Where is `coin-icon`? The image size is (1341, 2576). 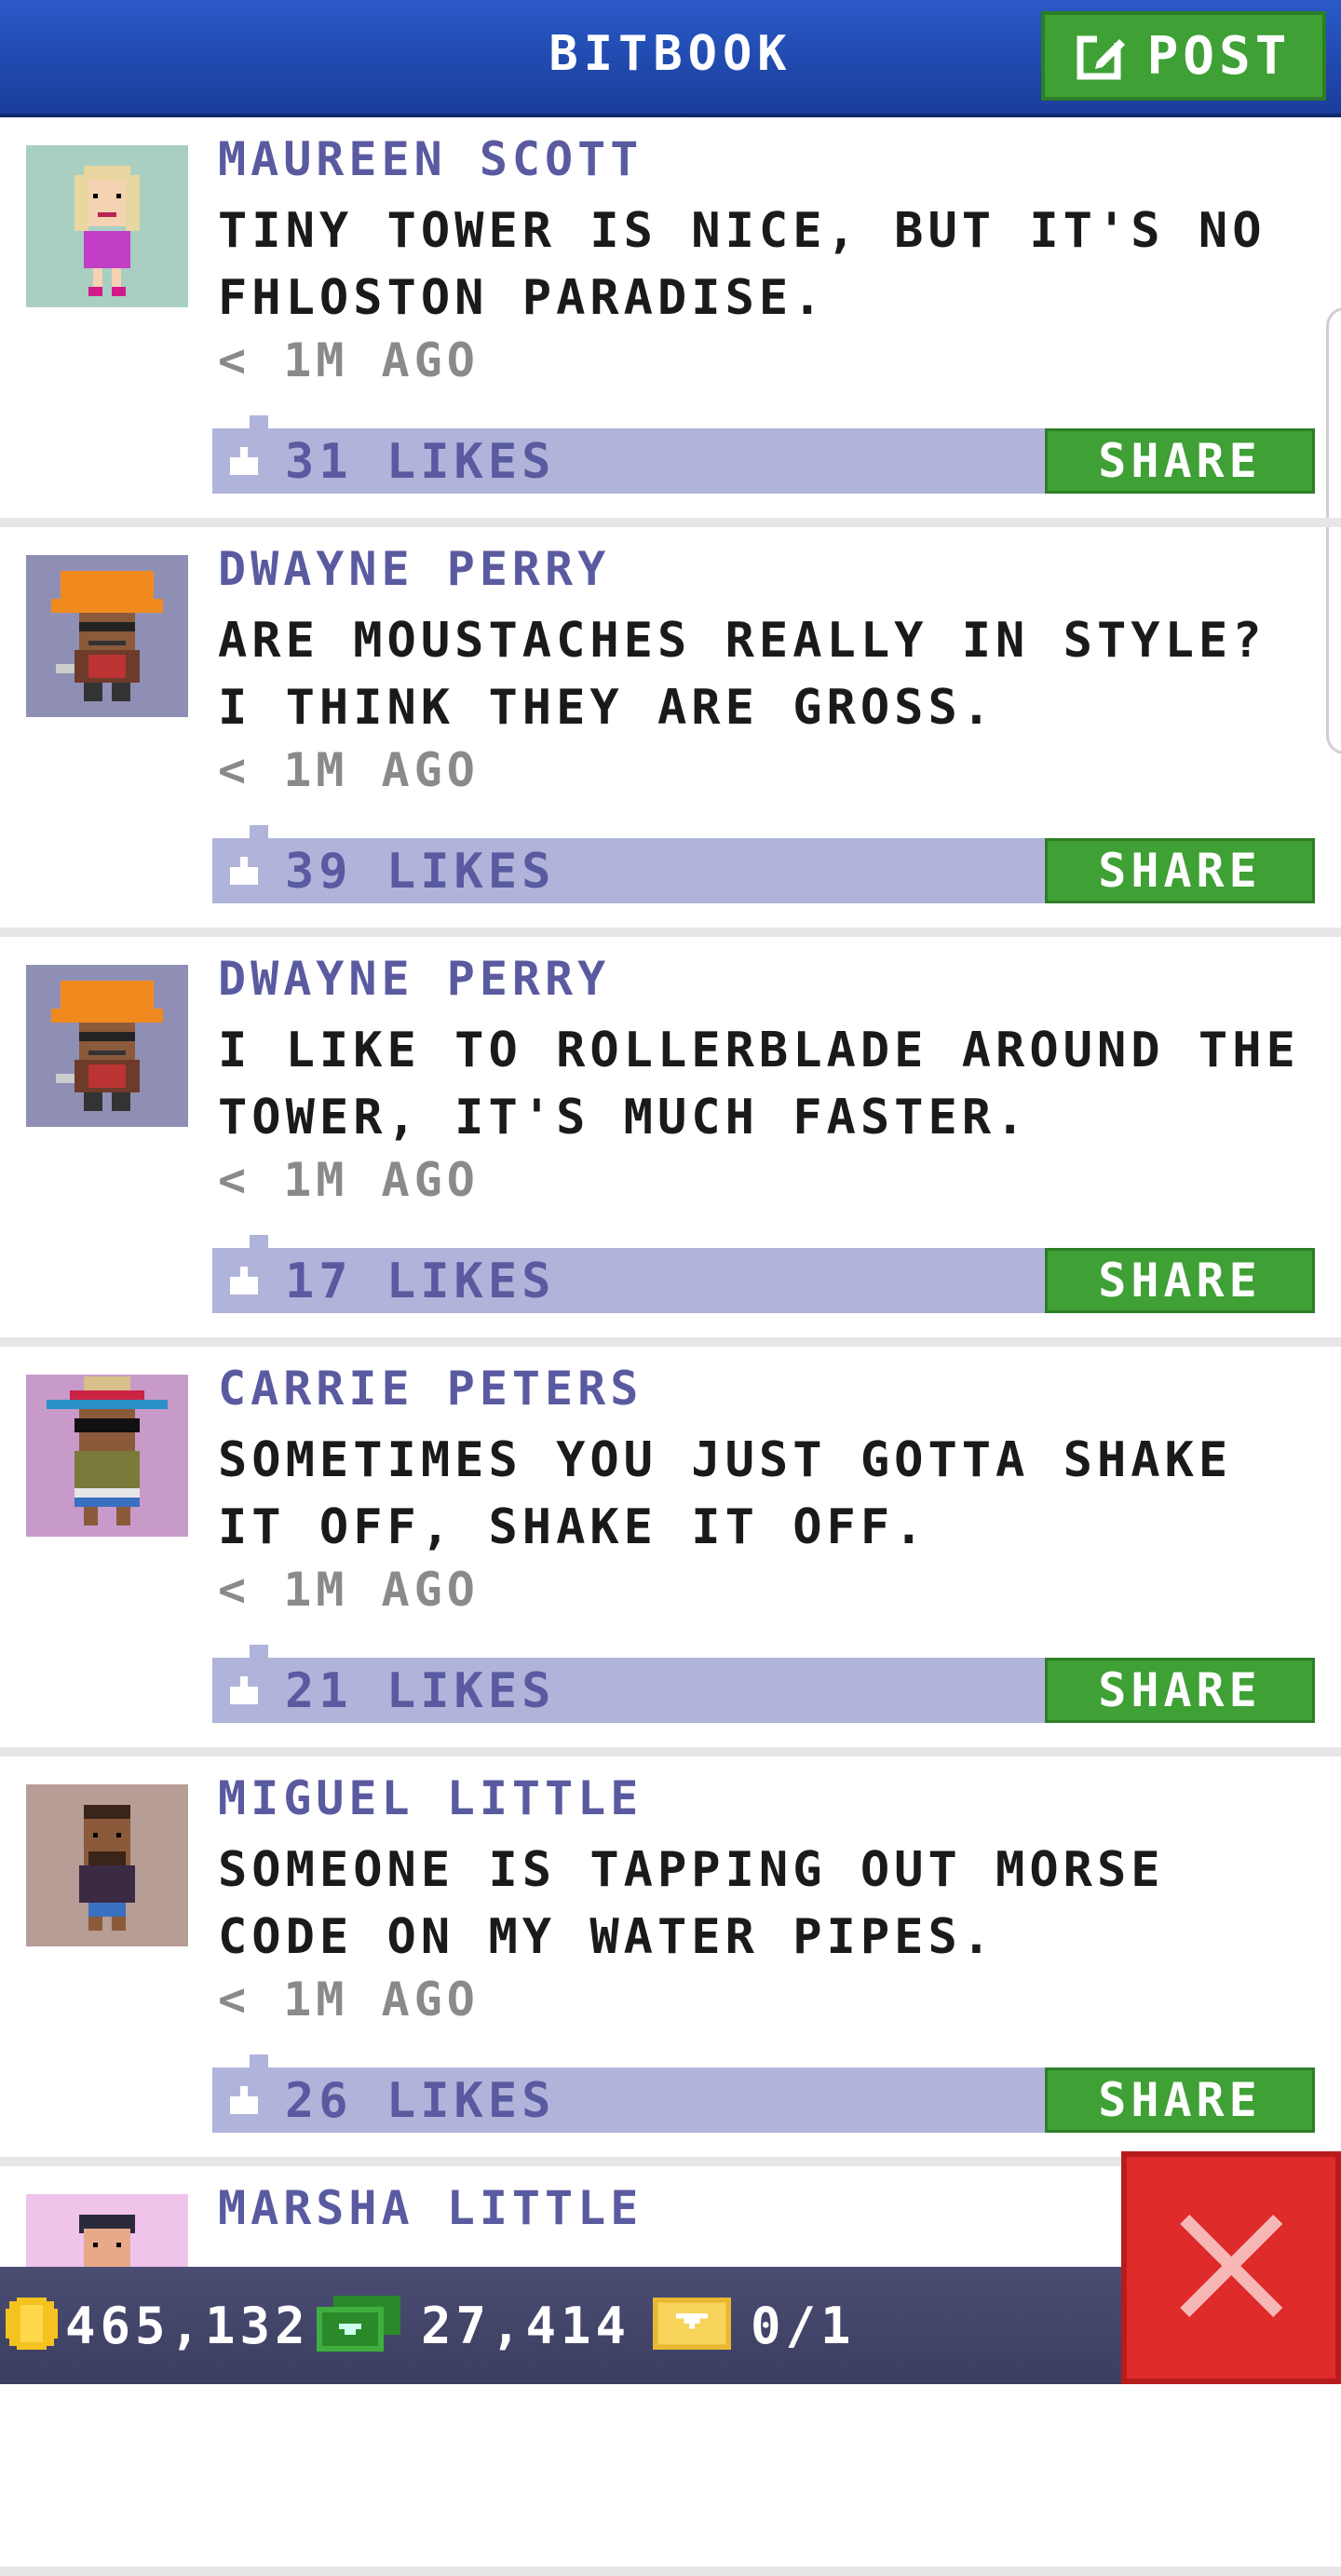 coin-icon is located at coordinates (32, 2325).